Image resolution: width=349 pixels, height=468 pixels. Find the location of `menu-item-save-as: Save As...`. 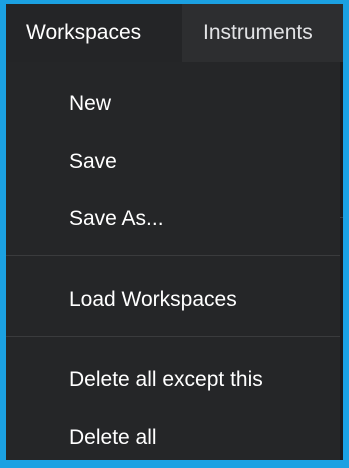

menu-item-save-as: Save As... is located at coordinates (173, 219).